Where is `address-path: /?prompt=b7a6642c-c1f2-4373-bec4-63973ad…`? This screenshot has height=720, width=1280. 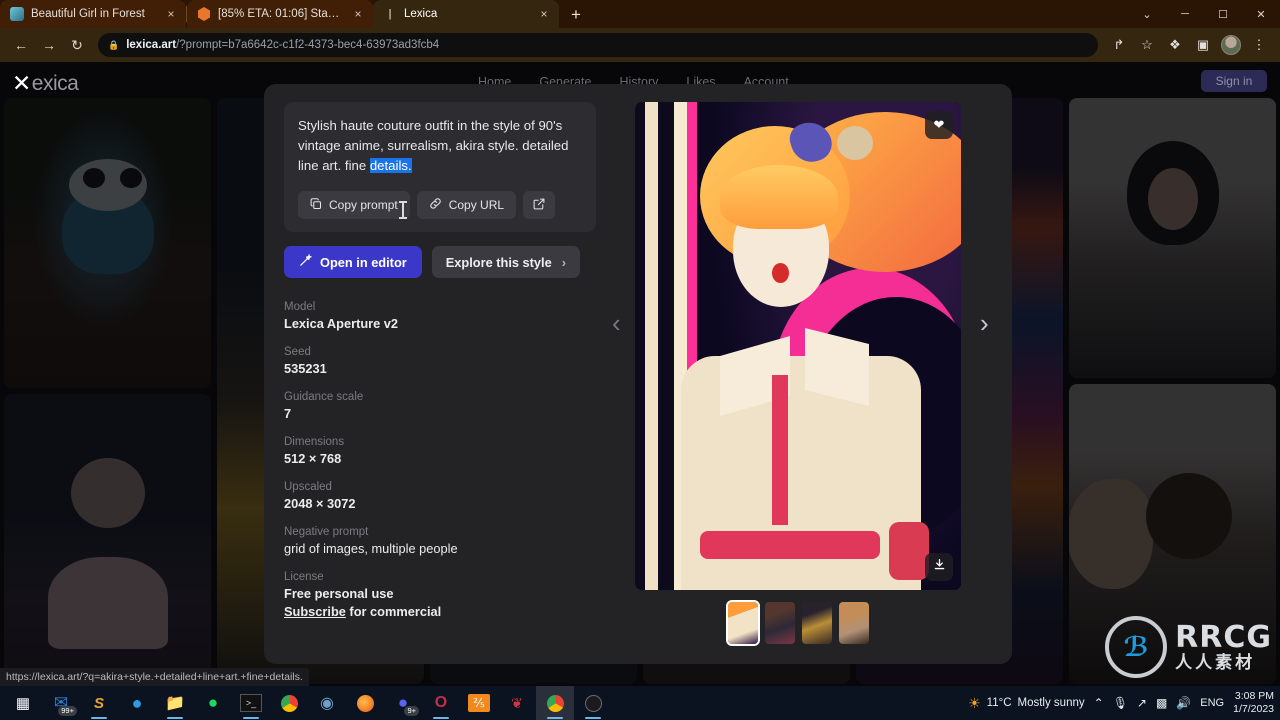
address-path: /?prompt=b7a6642c-c1f2-4373-bec4-63973ad… is located at coordinates (308, 45).